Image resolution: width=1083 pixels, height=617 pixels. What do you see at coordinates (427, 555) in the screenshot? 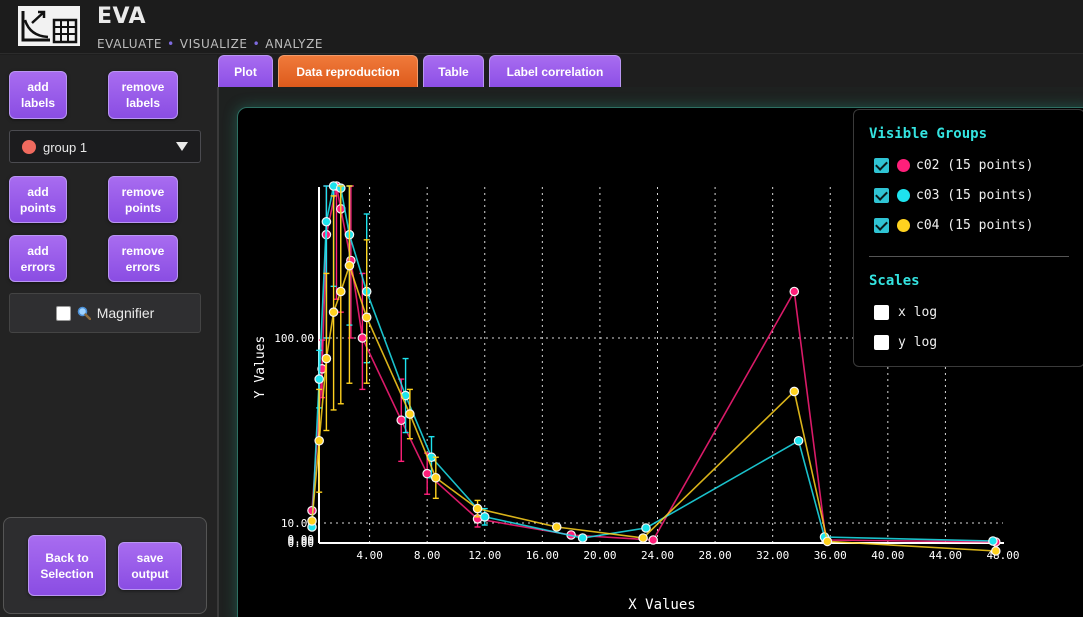
I see `x-tick-label: 8.00` at bounding box center [427, 555].